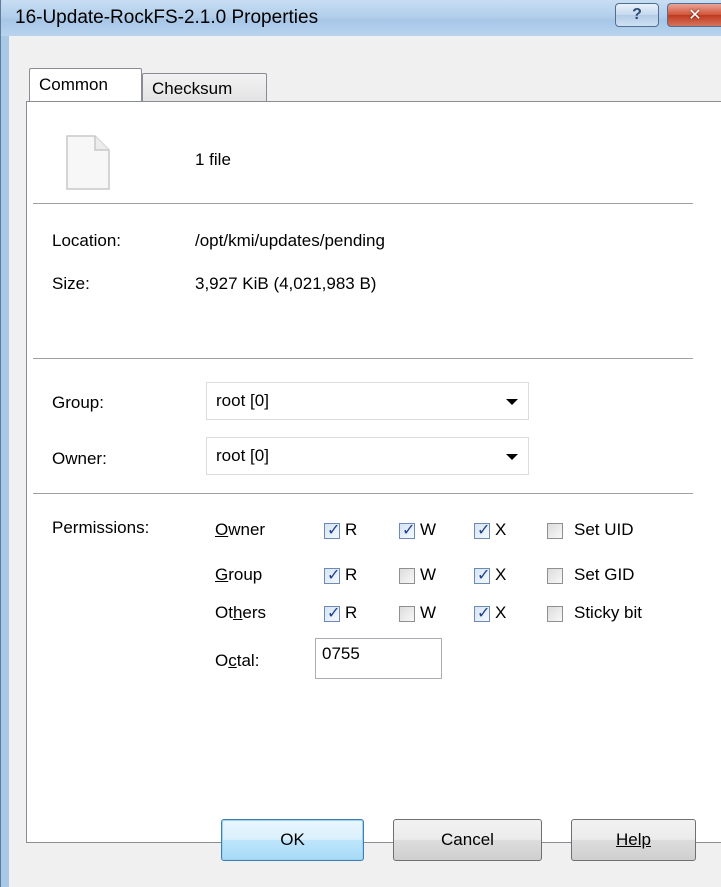  What do you see at coordinates (242, 400) in the screenshot?
I see `group-select-value: root [0]` at bounding box center [242, 400].